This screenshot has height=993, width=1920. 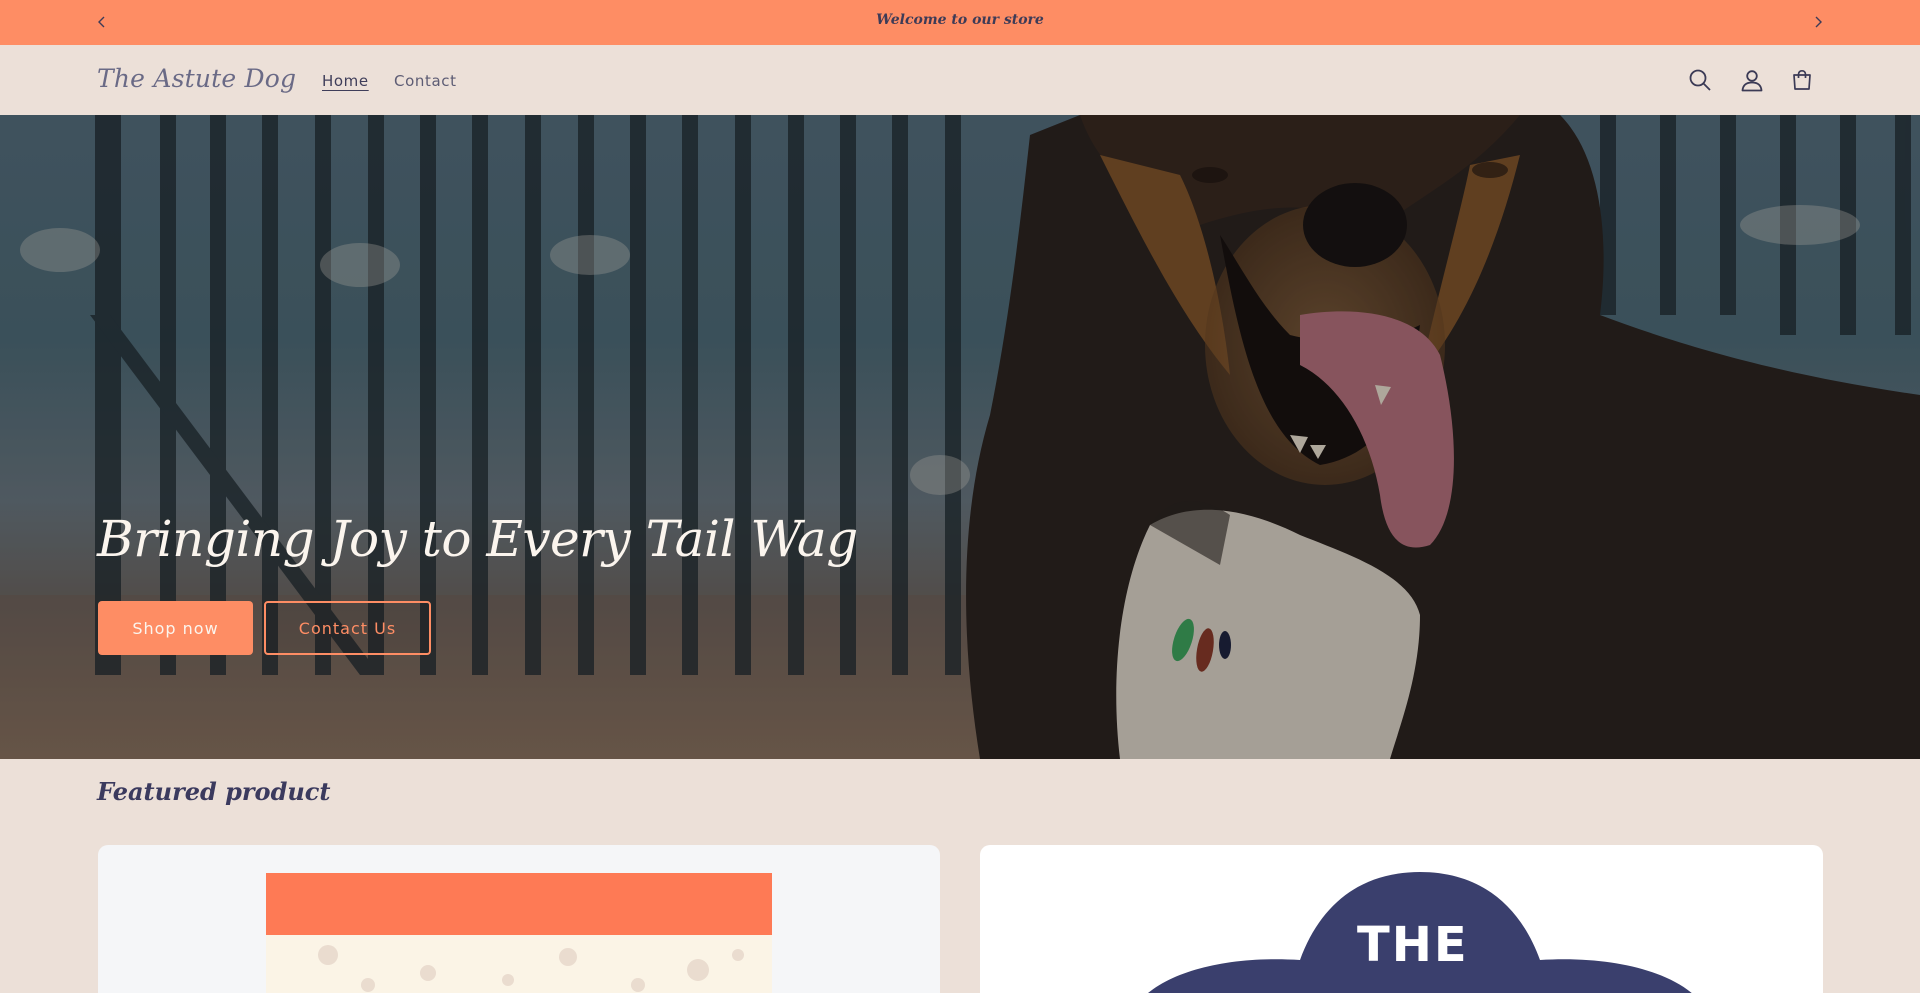 What do you see at coordinates (214, 791) in the screenshot?
I see `featured-product-heading: Featured product` at bounding box center [214, 791].